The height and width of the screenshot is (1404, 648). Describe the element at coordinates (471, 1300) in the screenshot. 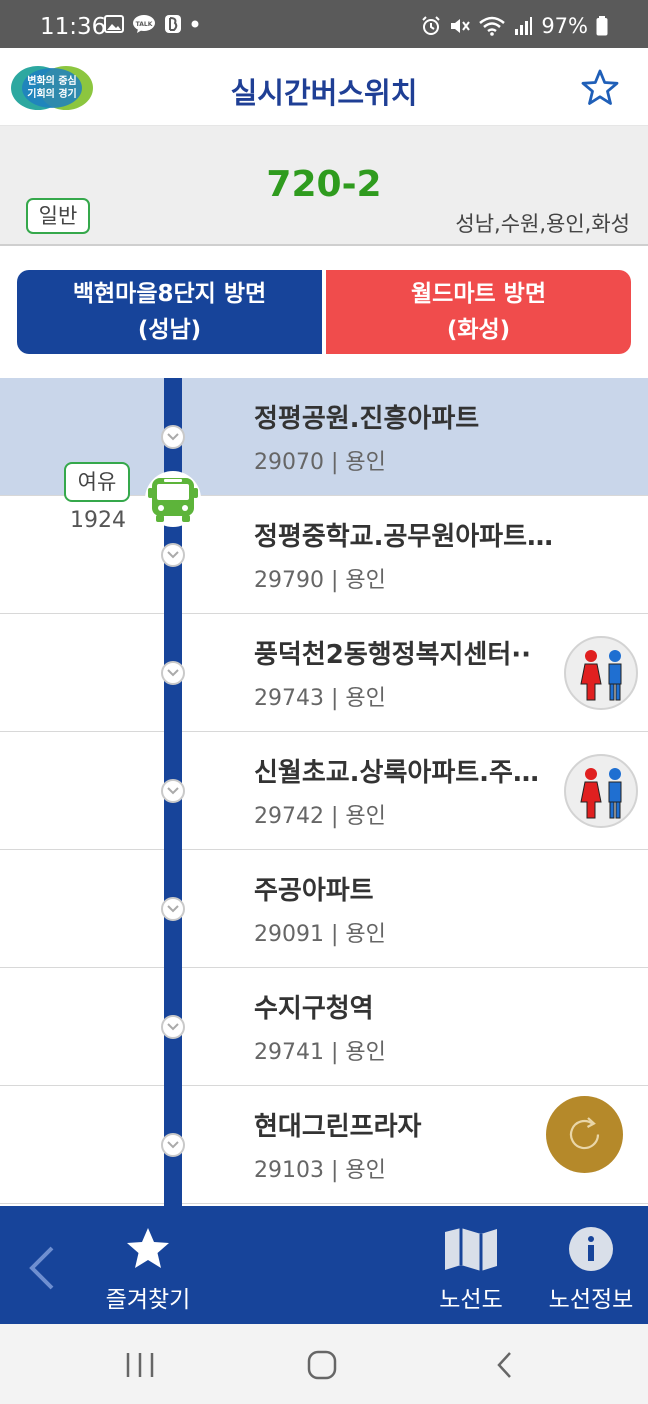

I see `nav-route-map-label: 노선도` at that location.